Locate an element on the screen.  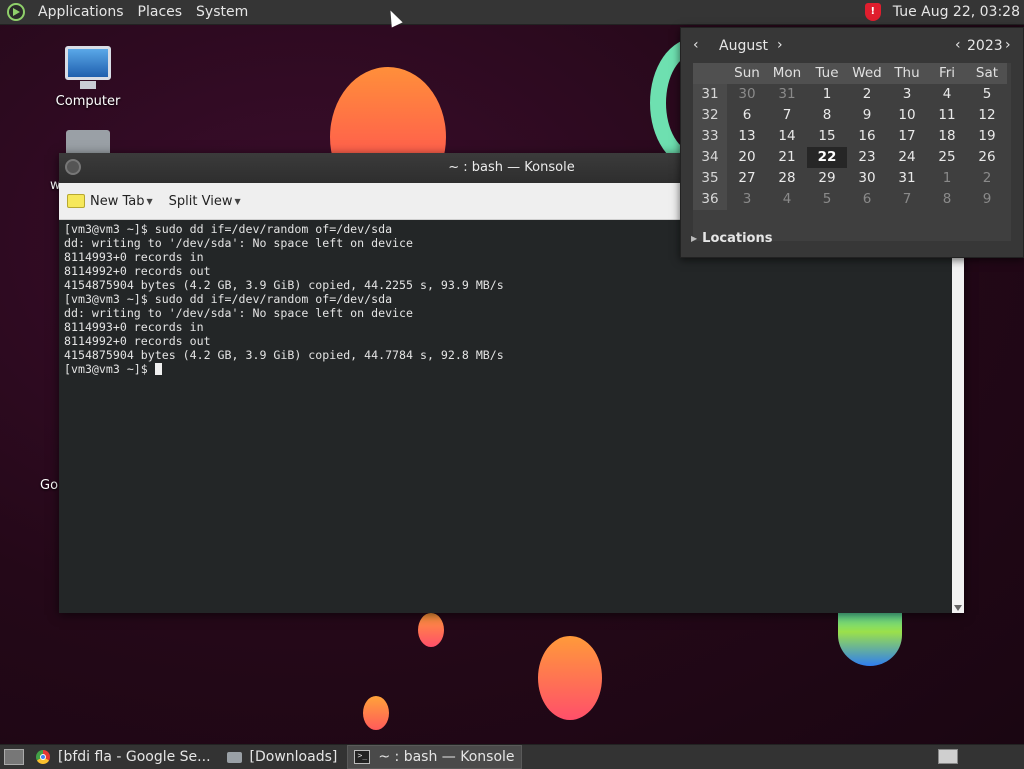
calendar-day: 20 is located at coordinates (747, 157).